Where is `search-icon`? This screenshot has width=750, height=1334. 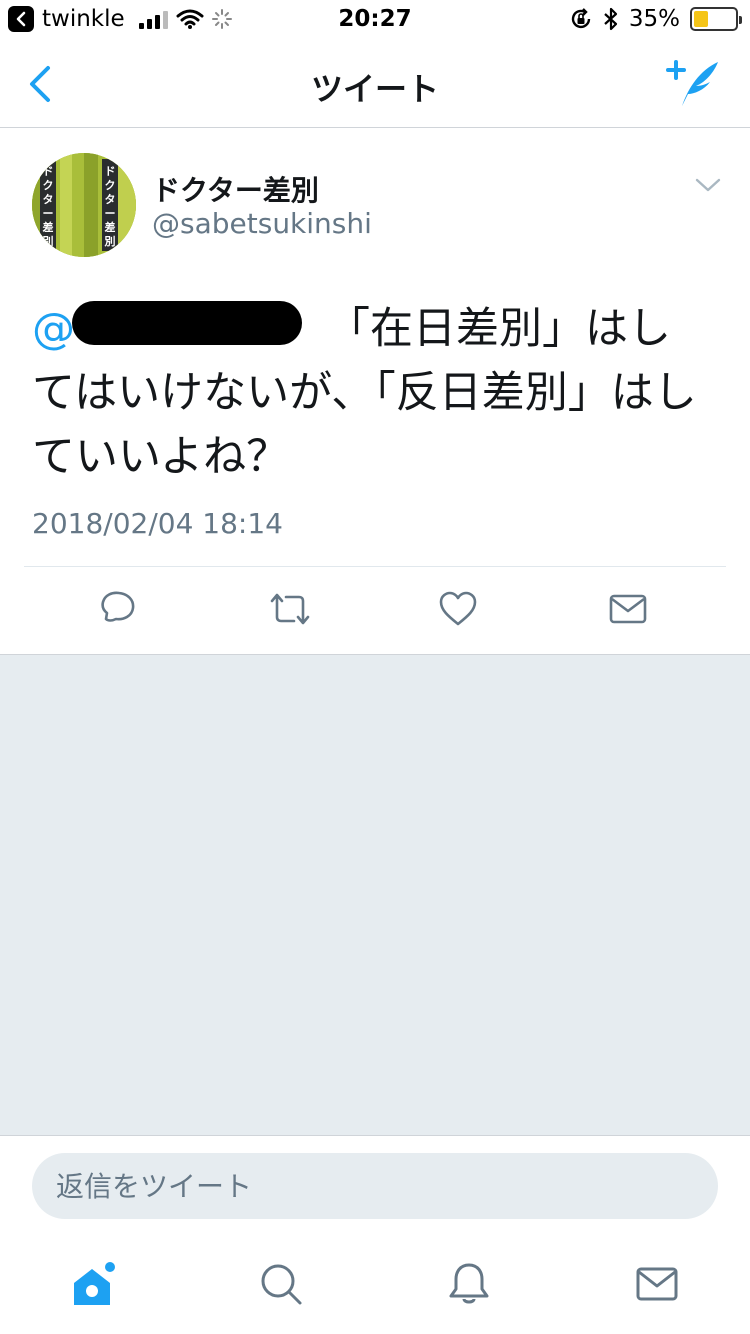
search-icon is located at coordinates (281, 1284).